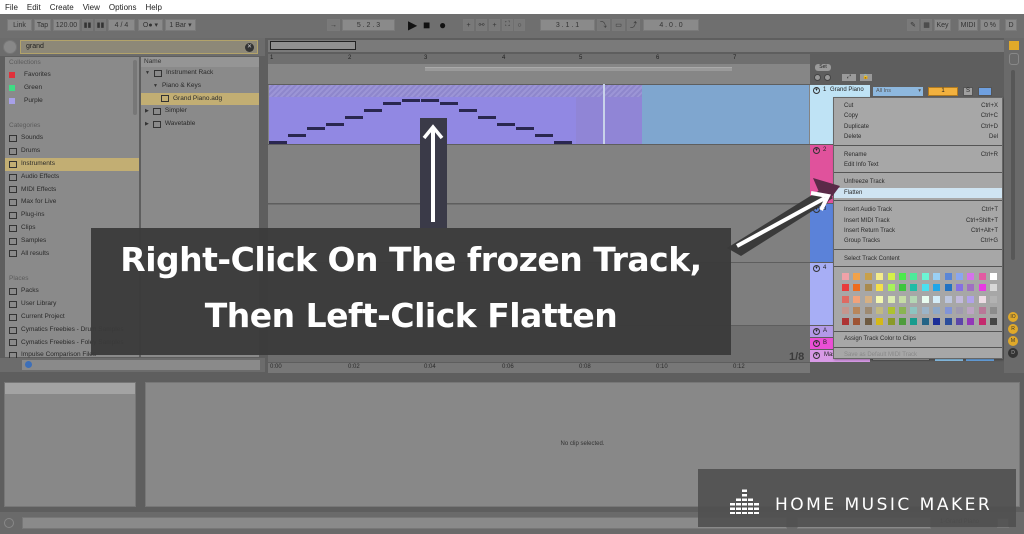  I want to click on frozen-clip-tail, so click(609, 120).